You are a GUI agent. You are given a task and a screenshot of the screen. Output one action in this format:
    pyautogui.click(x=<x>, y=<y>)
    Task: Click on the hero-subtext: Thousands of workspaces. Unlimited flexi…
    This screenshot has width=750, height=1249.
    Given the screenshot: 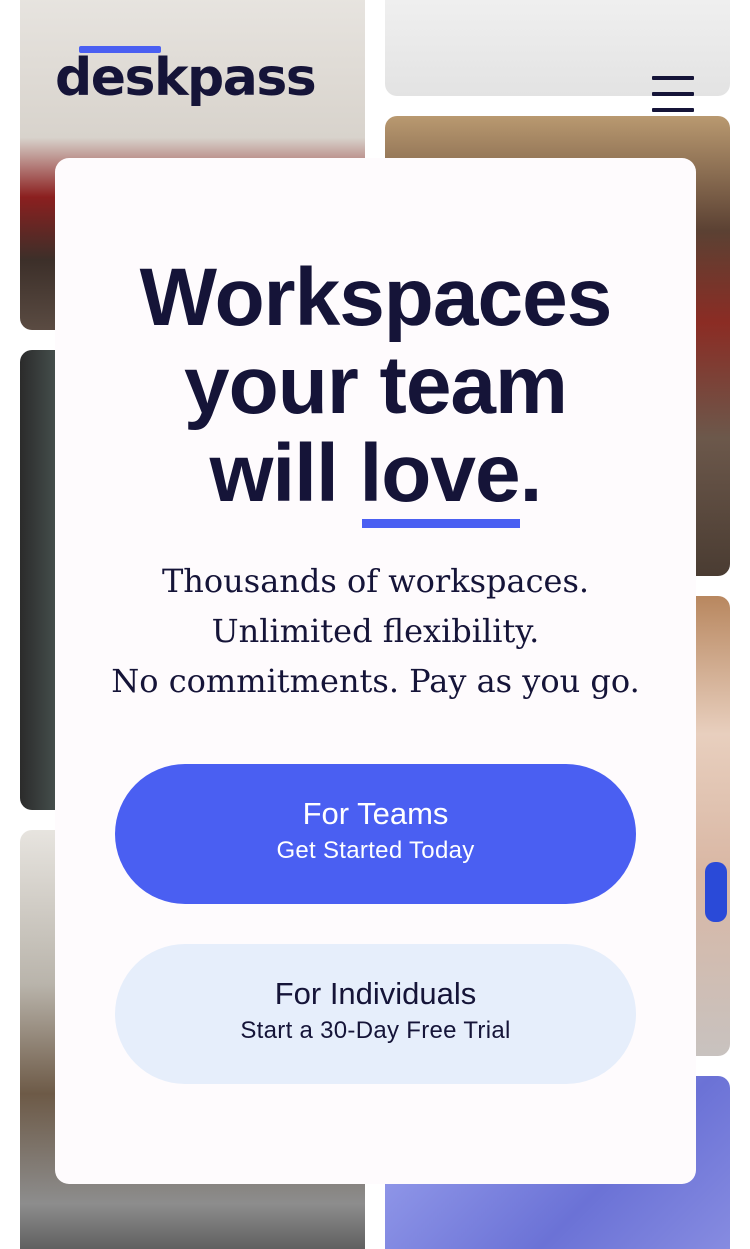 What is the action you would take?
    pyautogui.click(x=375, y=631)
    